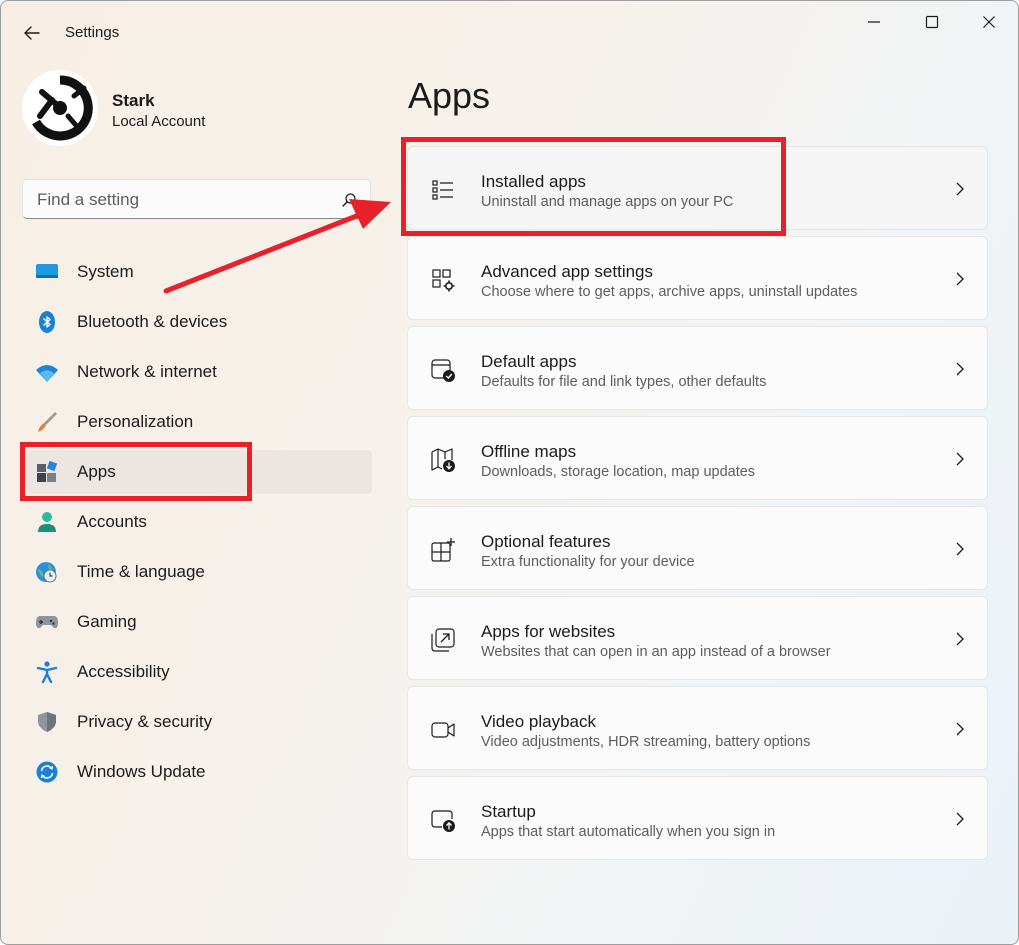 This screenshot has width=1019, height=945. I want to click on gamepad-icon, so click(47, 622).